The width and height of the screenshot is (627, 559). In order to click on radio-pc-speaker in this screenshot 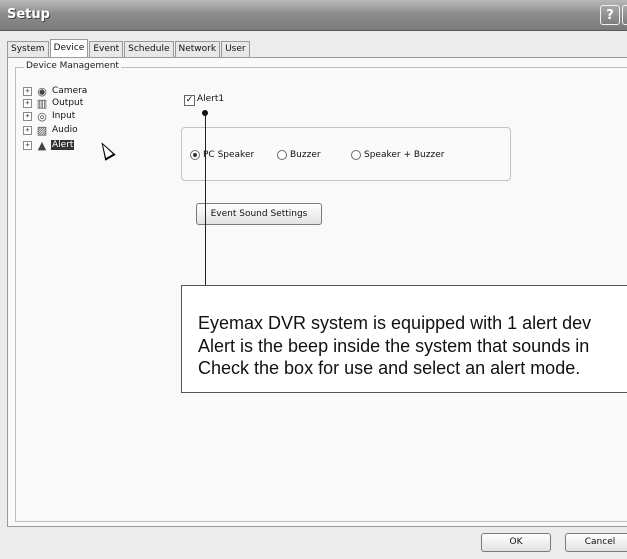, I will do `click(195, 155)`.